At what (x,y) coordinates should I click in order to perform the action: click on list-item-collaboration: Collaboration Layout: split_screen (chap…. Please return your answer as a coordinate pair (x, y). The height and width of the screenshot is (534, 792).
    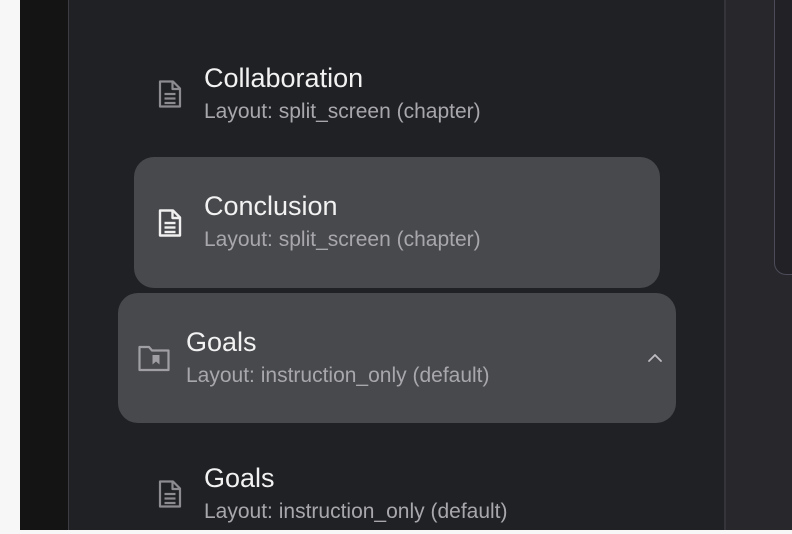
    Looking at the image, I should click on (397, 94).